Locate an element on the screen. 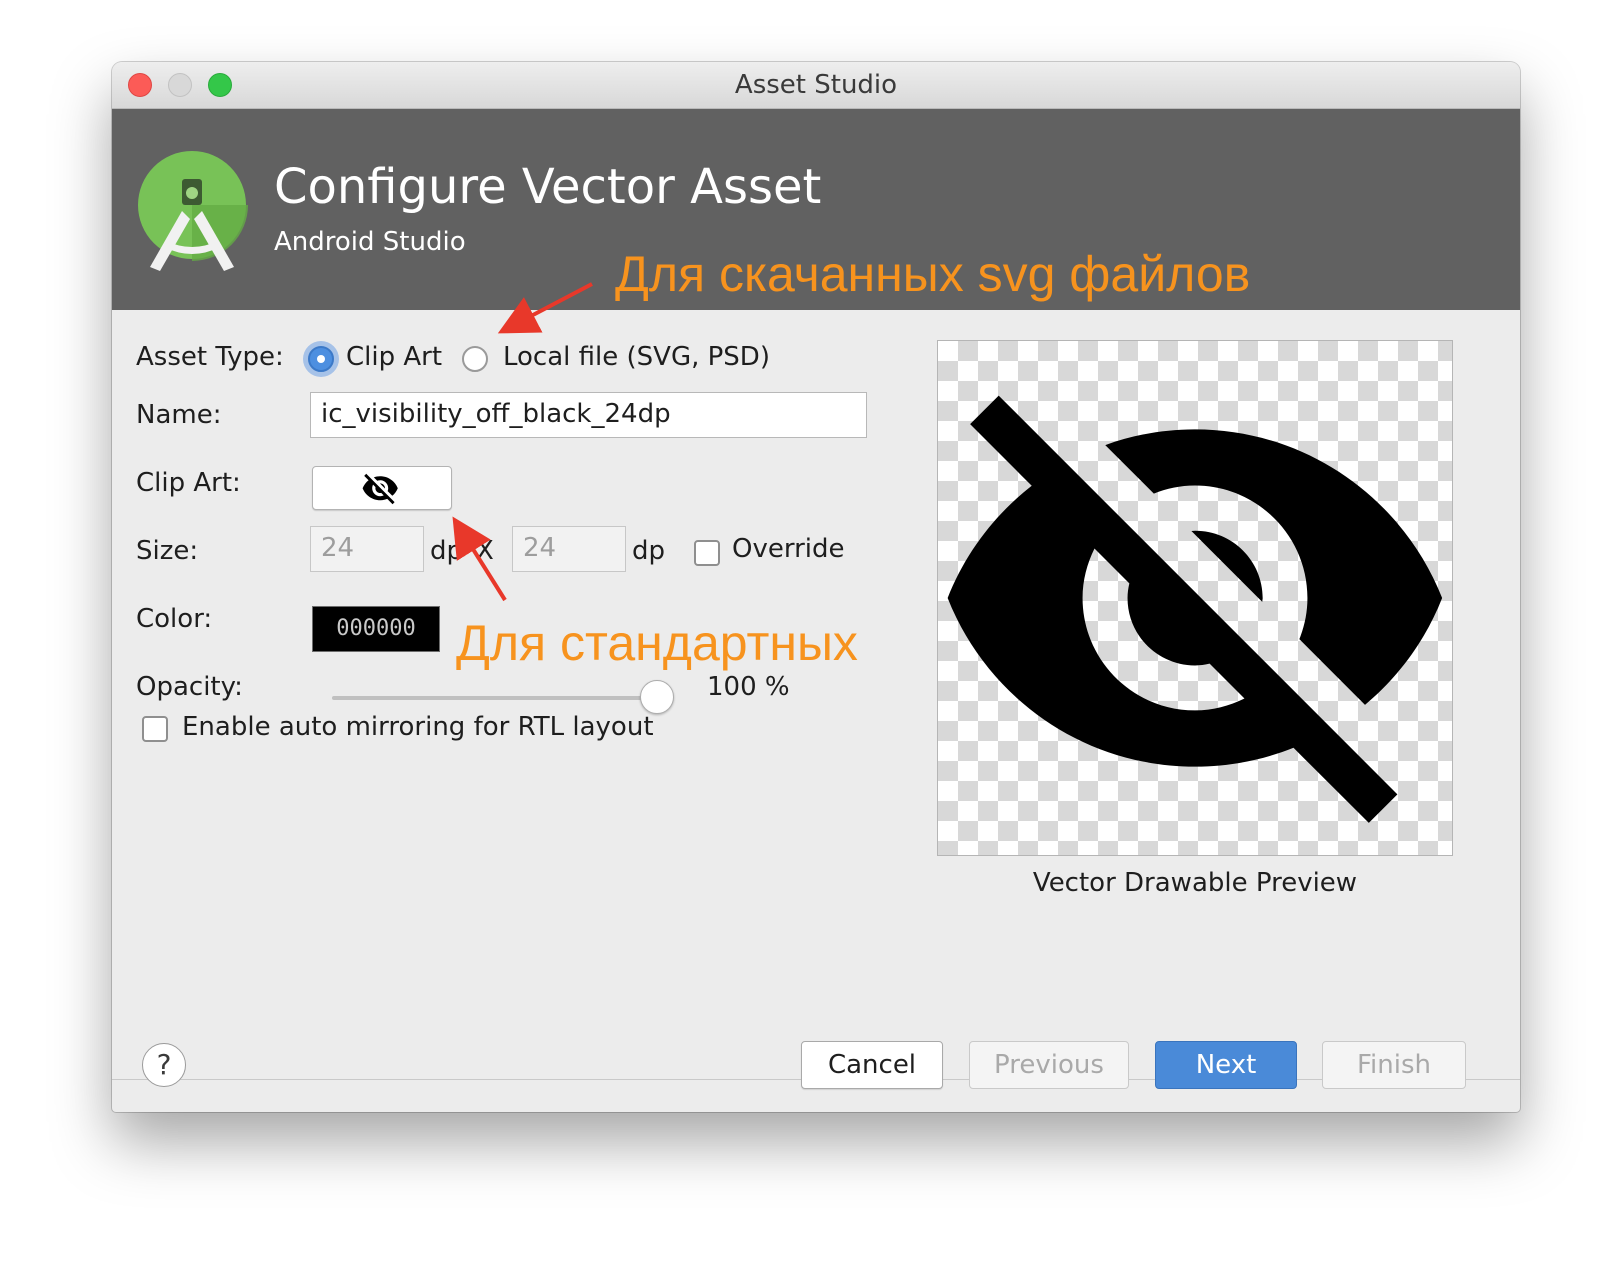 This screenshot has width=1624, height=1268. name-label: Name: is located at coordinates (179, 415).